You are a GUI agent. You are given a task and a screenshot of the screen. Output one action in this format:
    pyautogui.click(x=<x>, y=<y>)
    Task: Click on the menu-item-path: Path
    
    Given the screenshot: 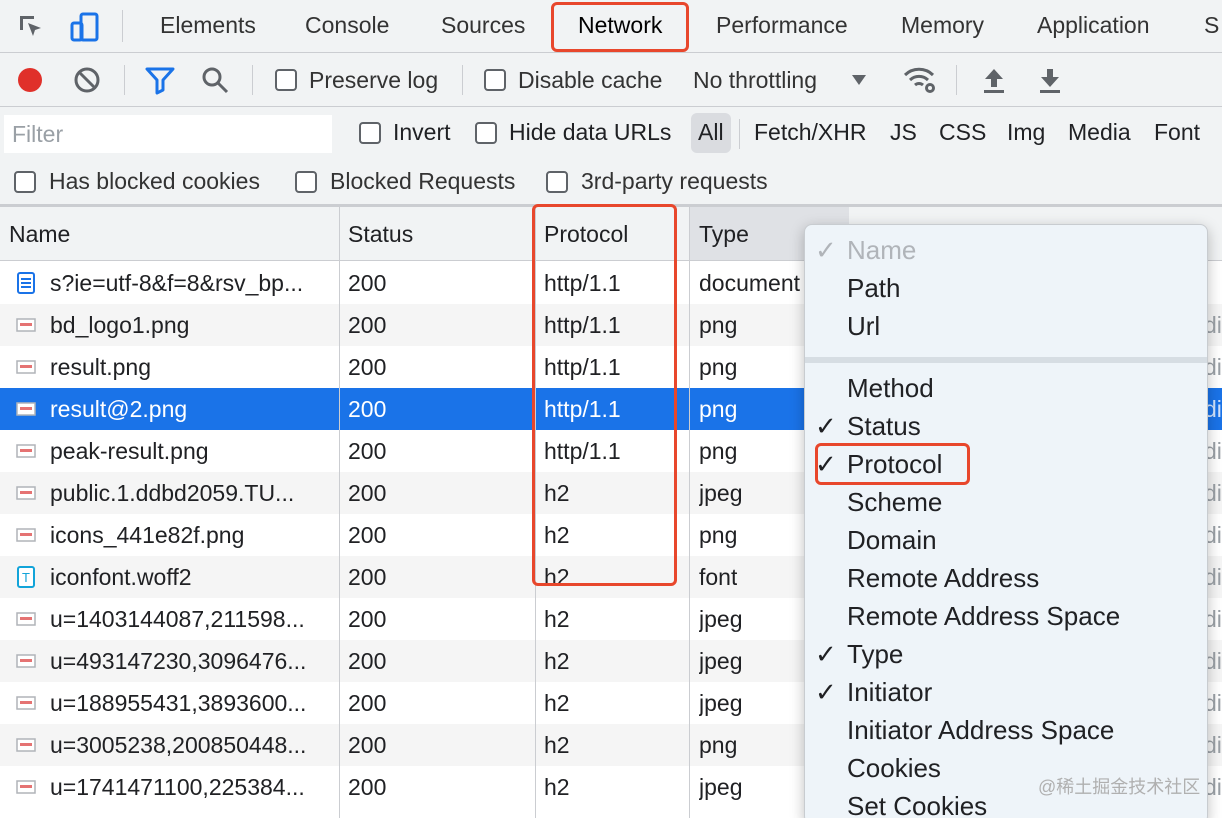 What is the action you would take?
    pyautogui.click(x=1006, y=288)
    